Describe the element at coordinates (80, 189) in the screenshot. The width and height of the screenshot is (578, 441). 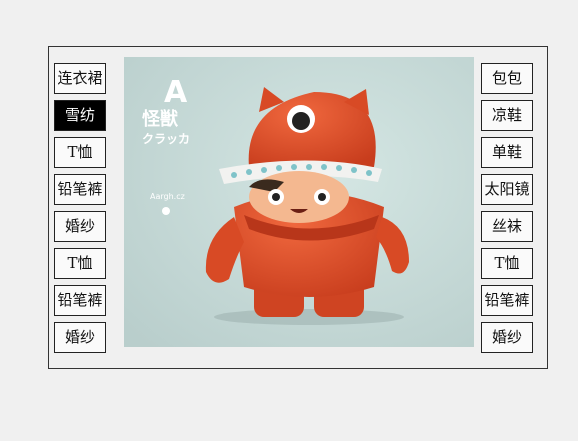
I see `left-menu-item-pencil-pants: 铅笔裤` at that location.